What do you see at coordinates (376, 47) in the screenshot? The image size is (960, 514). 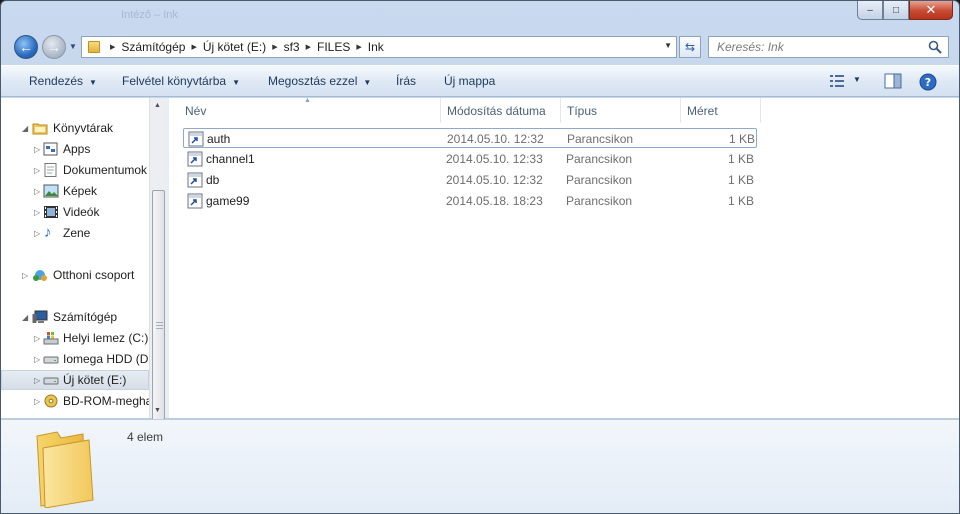 I see `breadcrumb-ink: Ink` at bounding box center [376, 47].